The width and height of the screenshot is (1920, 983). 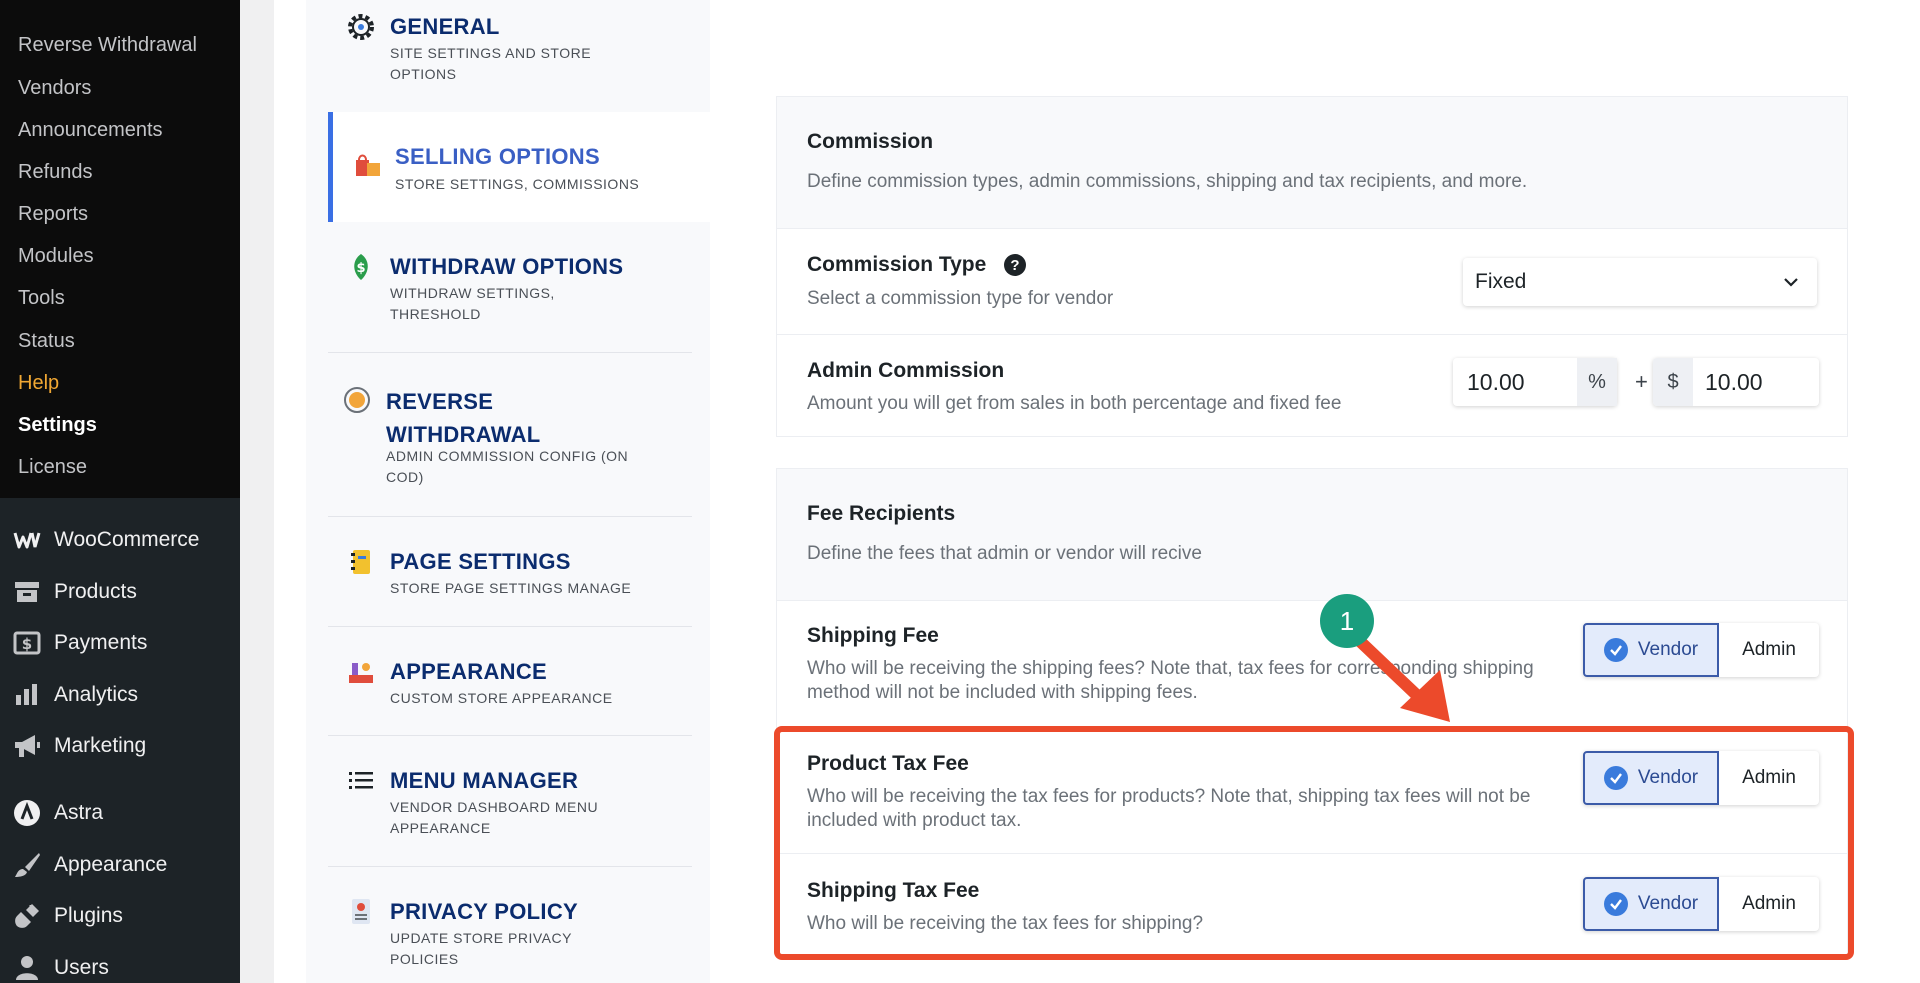 I want to click on menu-products: Products, so click(x=74, y=592).